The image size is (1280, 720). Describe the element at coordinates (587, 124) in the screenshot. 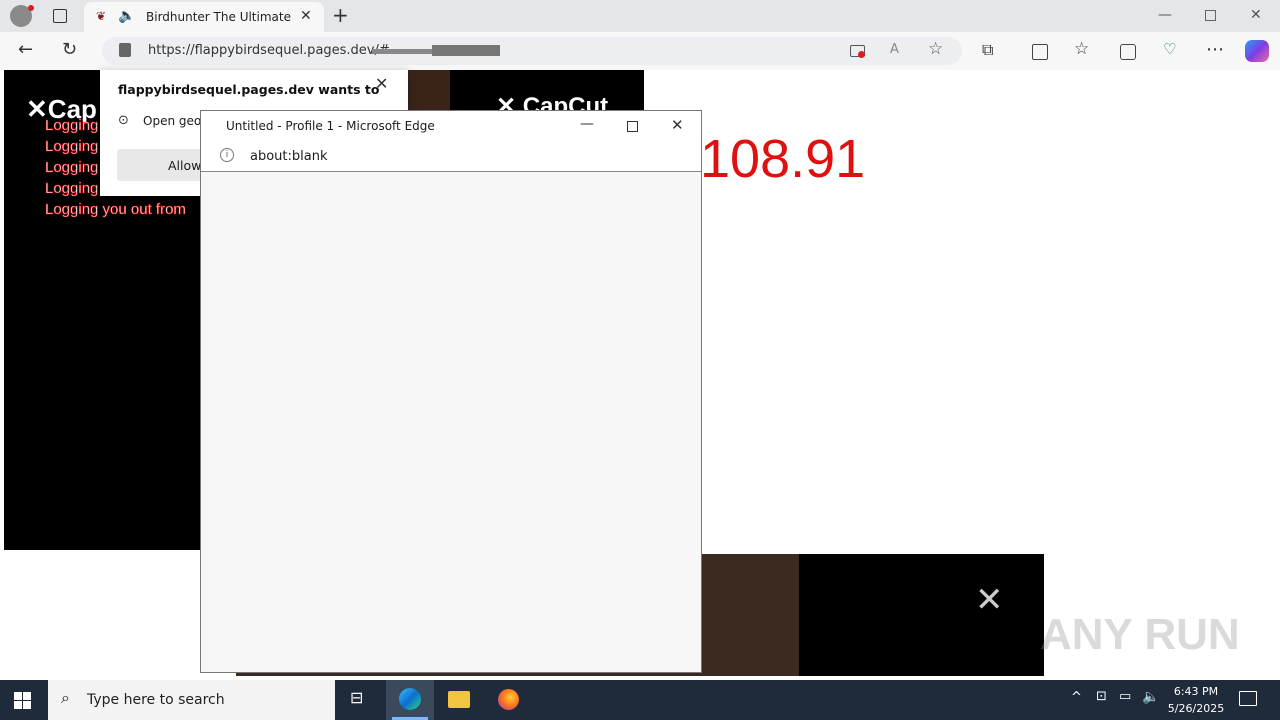

I see `popup-minimize-button: —` at that location.